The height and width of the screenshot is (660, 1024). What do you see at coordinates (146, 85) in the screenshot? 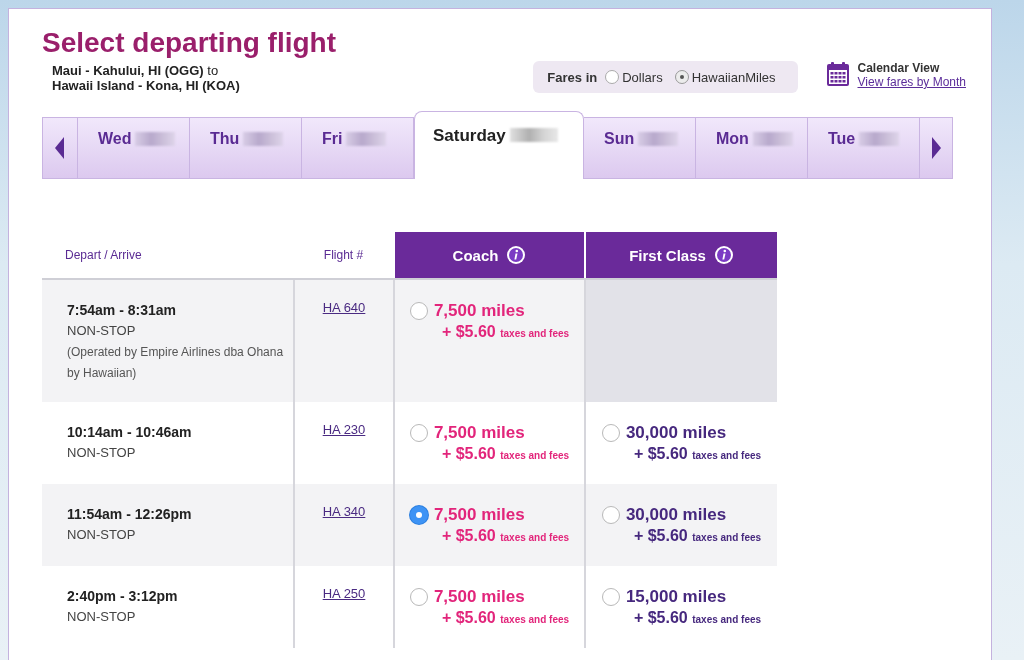
I see `route-text: Hawaii Island - Kona, HI (KOA)` at bounding box center [146, 85].